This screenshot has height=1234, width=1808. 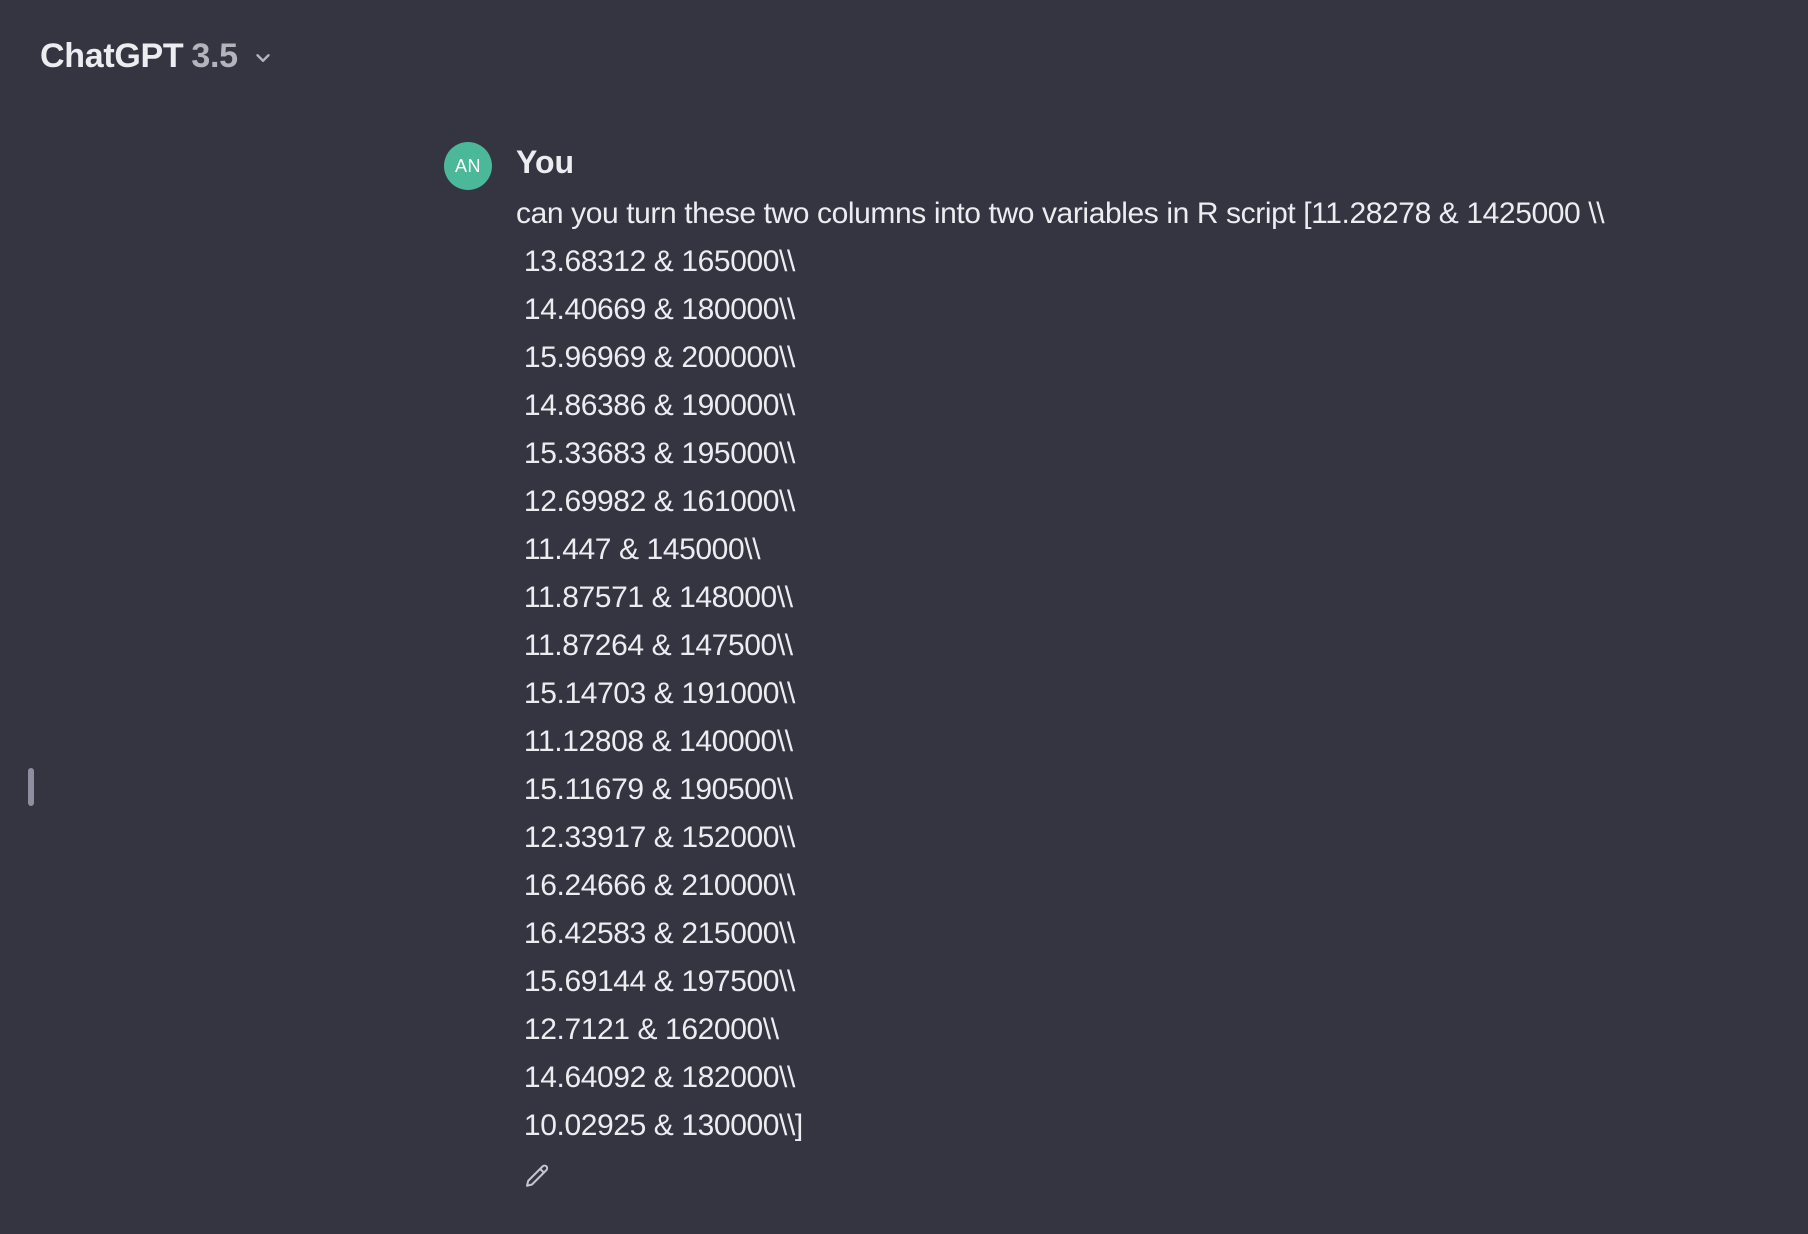 What do you see at coordinates (655, 405) in the screenshot?
I see `message-line: 14.86386 & 190000\\` at bounding box center [655, 405].